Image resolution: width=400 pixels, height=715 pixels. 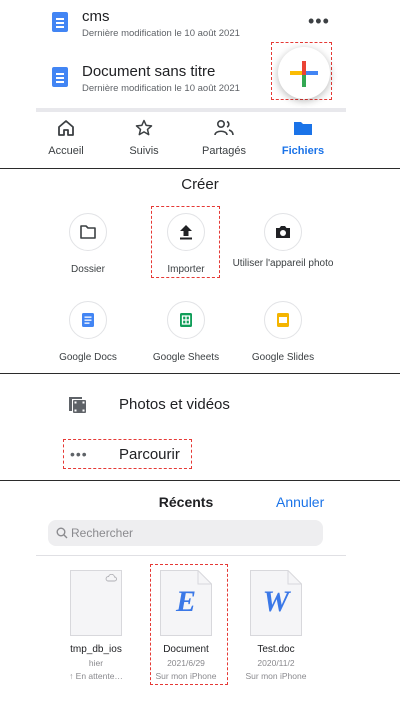 I want to click on google-sheets-icon, so click(x=186, y=320).